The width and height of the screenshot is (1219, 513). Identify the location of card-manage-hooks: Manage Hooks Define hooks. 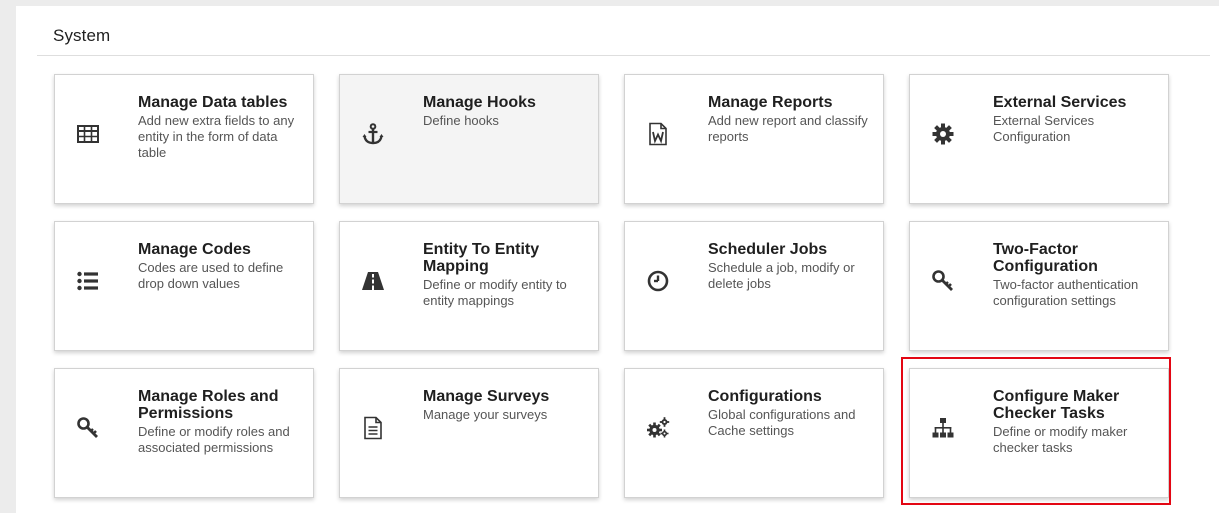
(469, 139).